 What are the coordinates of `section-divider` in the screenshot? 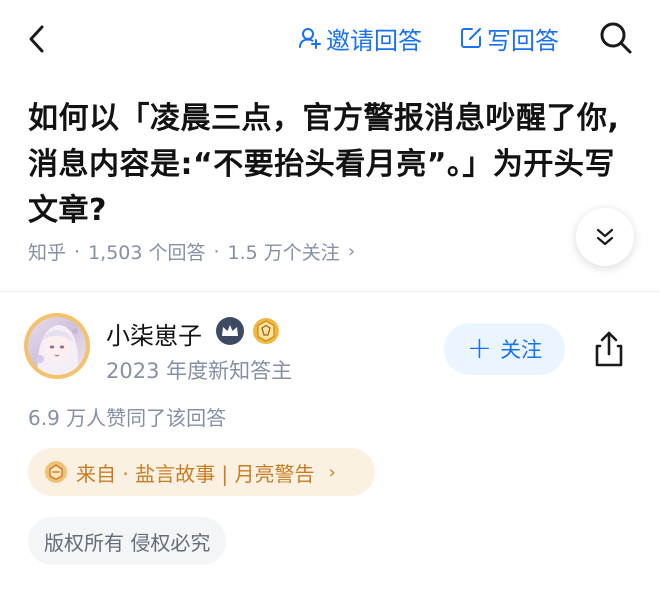 It's located at (330, 291).